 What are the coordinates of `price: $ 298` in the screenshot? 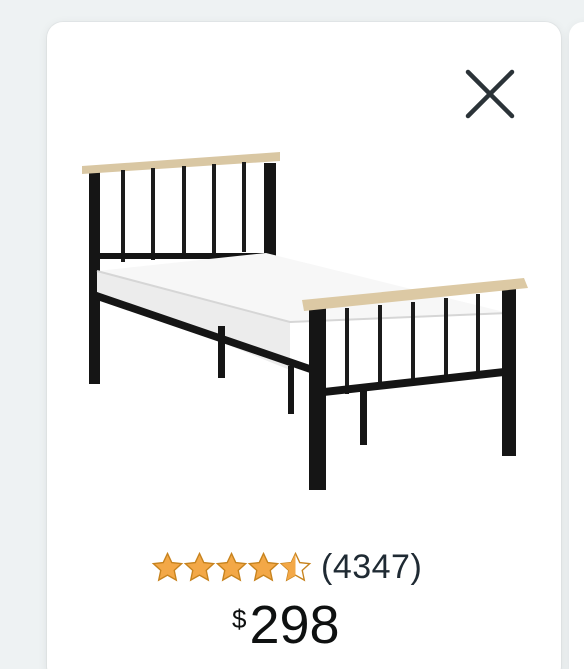 It's located at (286, 625).